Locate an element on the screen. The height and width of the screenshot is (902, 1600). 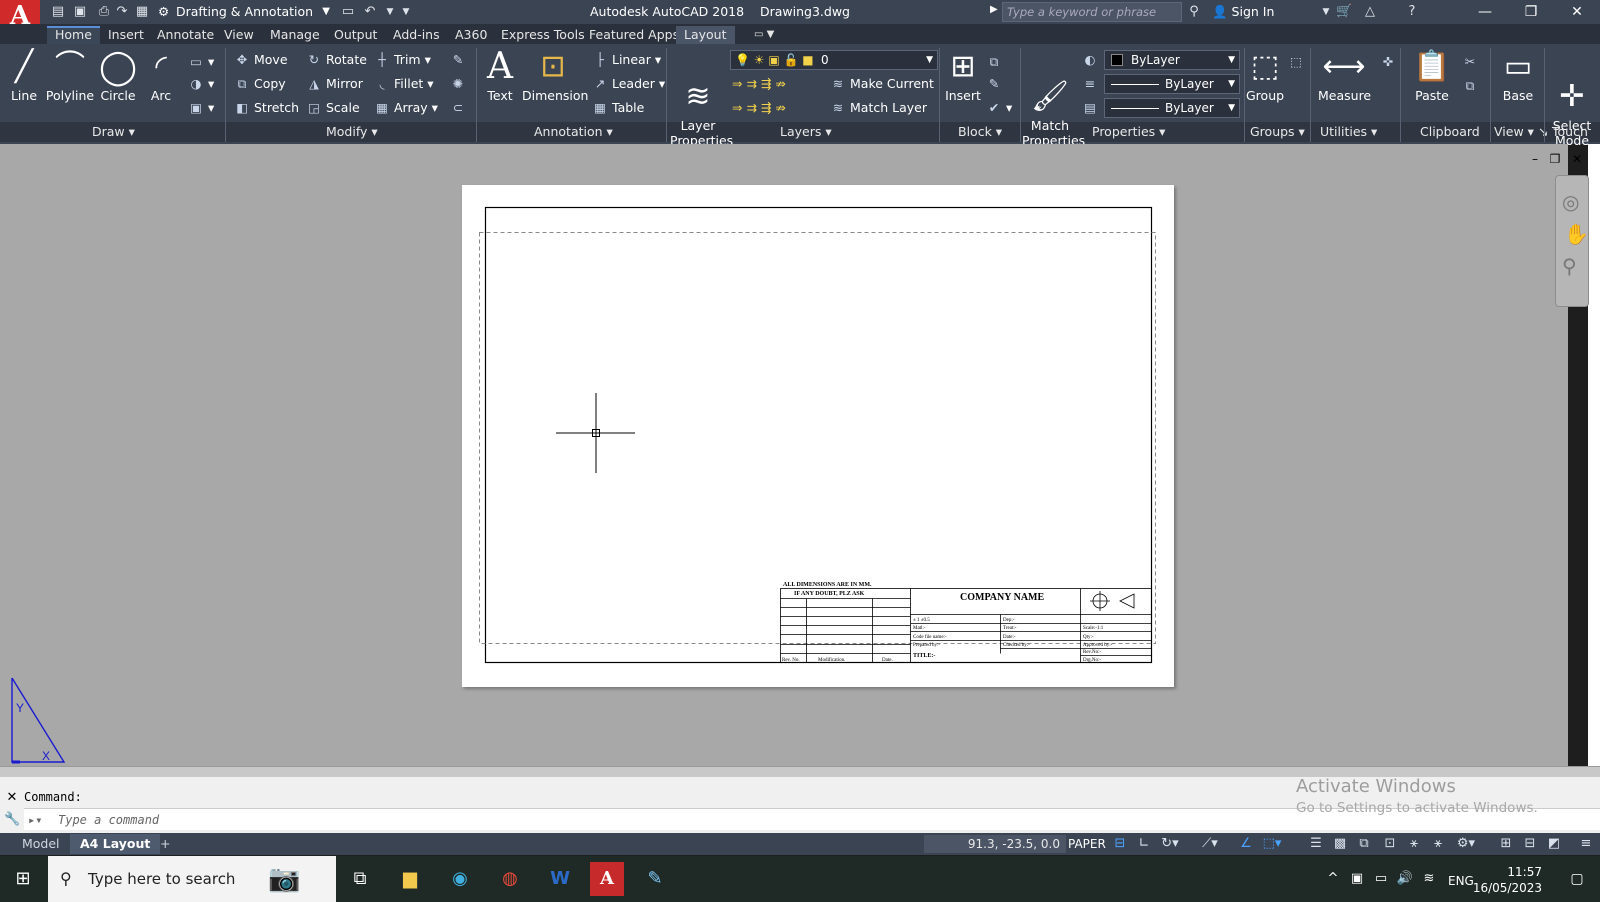
paste-button: 📋 Paste is located at coordinates (1432, 75).